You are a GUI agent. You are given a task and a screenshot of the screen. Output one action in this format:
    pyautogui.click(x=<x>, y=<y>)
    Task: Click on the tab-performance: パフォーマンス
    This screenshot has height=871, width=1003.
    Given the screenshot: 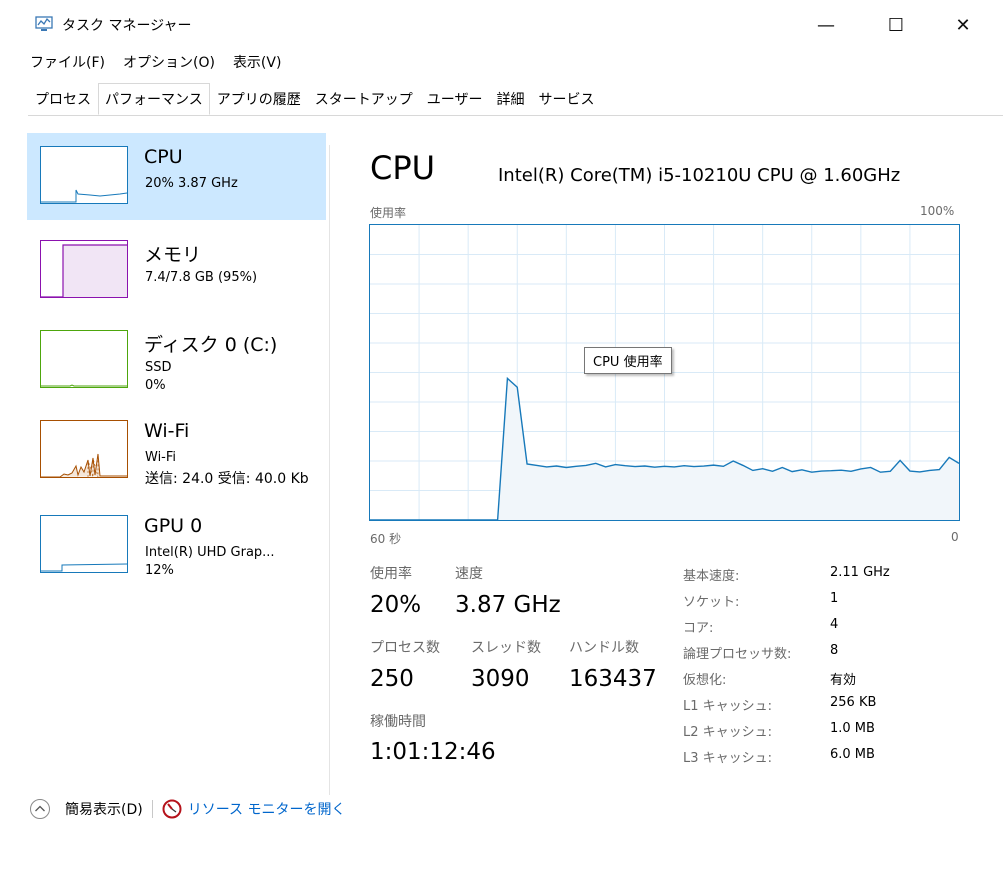 What is the action you would take?
    pyautogui.click(x=154, y=99)
    